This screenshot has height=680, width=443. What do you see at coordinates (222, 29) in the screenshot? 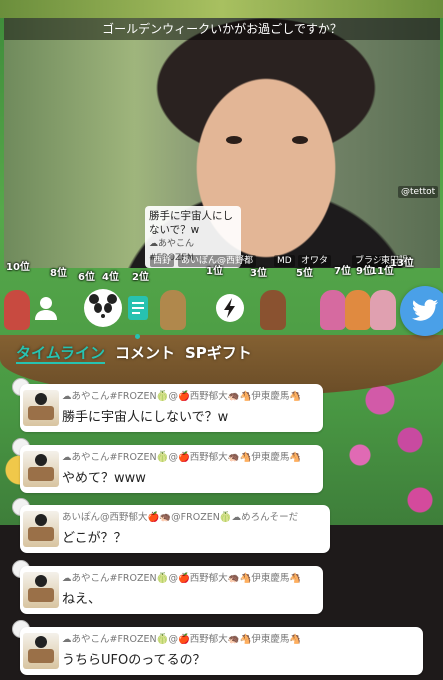
I see `stream-banner: ゴールデンウィークいかがお過ごしですか？` at bounding box center [222, 29].